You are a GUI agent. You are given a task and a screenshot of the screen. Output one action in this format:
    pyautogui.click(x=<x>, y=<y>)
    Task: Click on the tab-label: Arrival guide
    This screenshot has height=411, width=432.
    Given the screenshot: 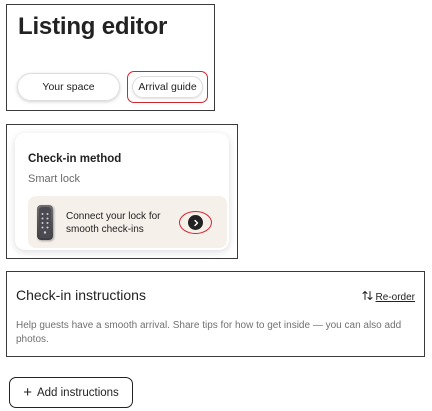 What is the action you would take?
    pyautogui.click(x=167, y=87)
    